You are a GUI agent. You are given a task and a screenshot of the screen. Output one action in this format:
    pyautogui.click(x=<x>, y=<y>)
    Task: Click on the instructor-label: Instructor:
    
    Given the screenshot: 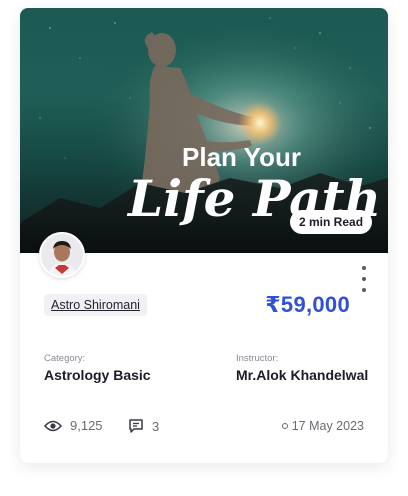 What is the action you would take?
    pyautogui.click(x=257, y=358)
    